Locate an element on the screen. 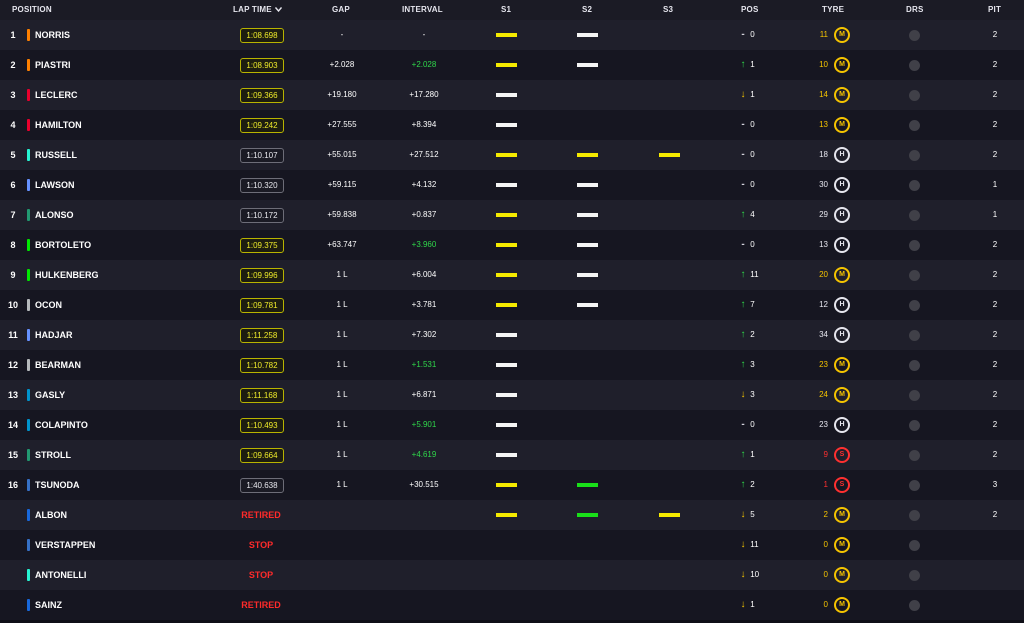 This screenshot has width=1024, height=623. tyre-laps: 13 is located at coordinates (823, 244).